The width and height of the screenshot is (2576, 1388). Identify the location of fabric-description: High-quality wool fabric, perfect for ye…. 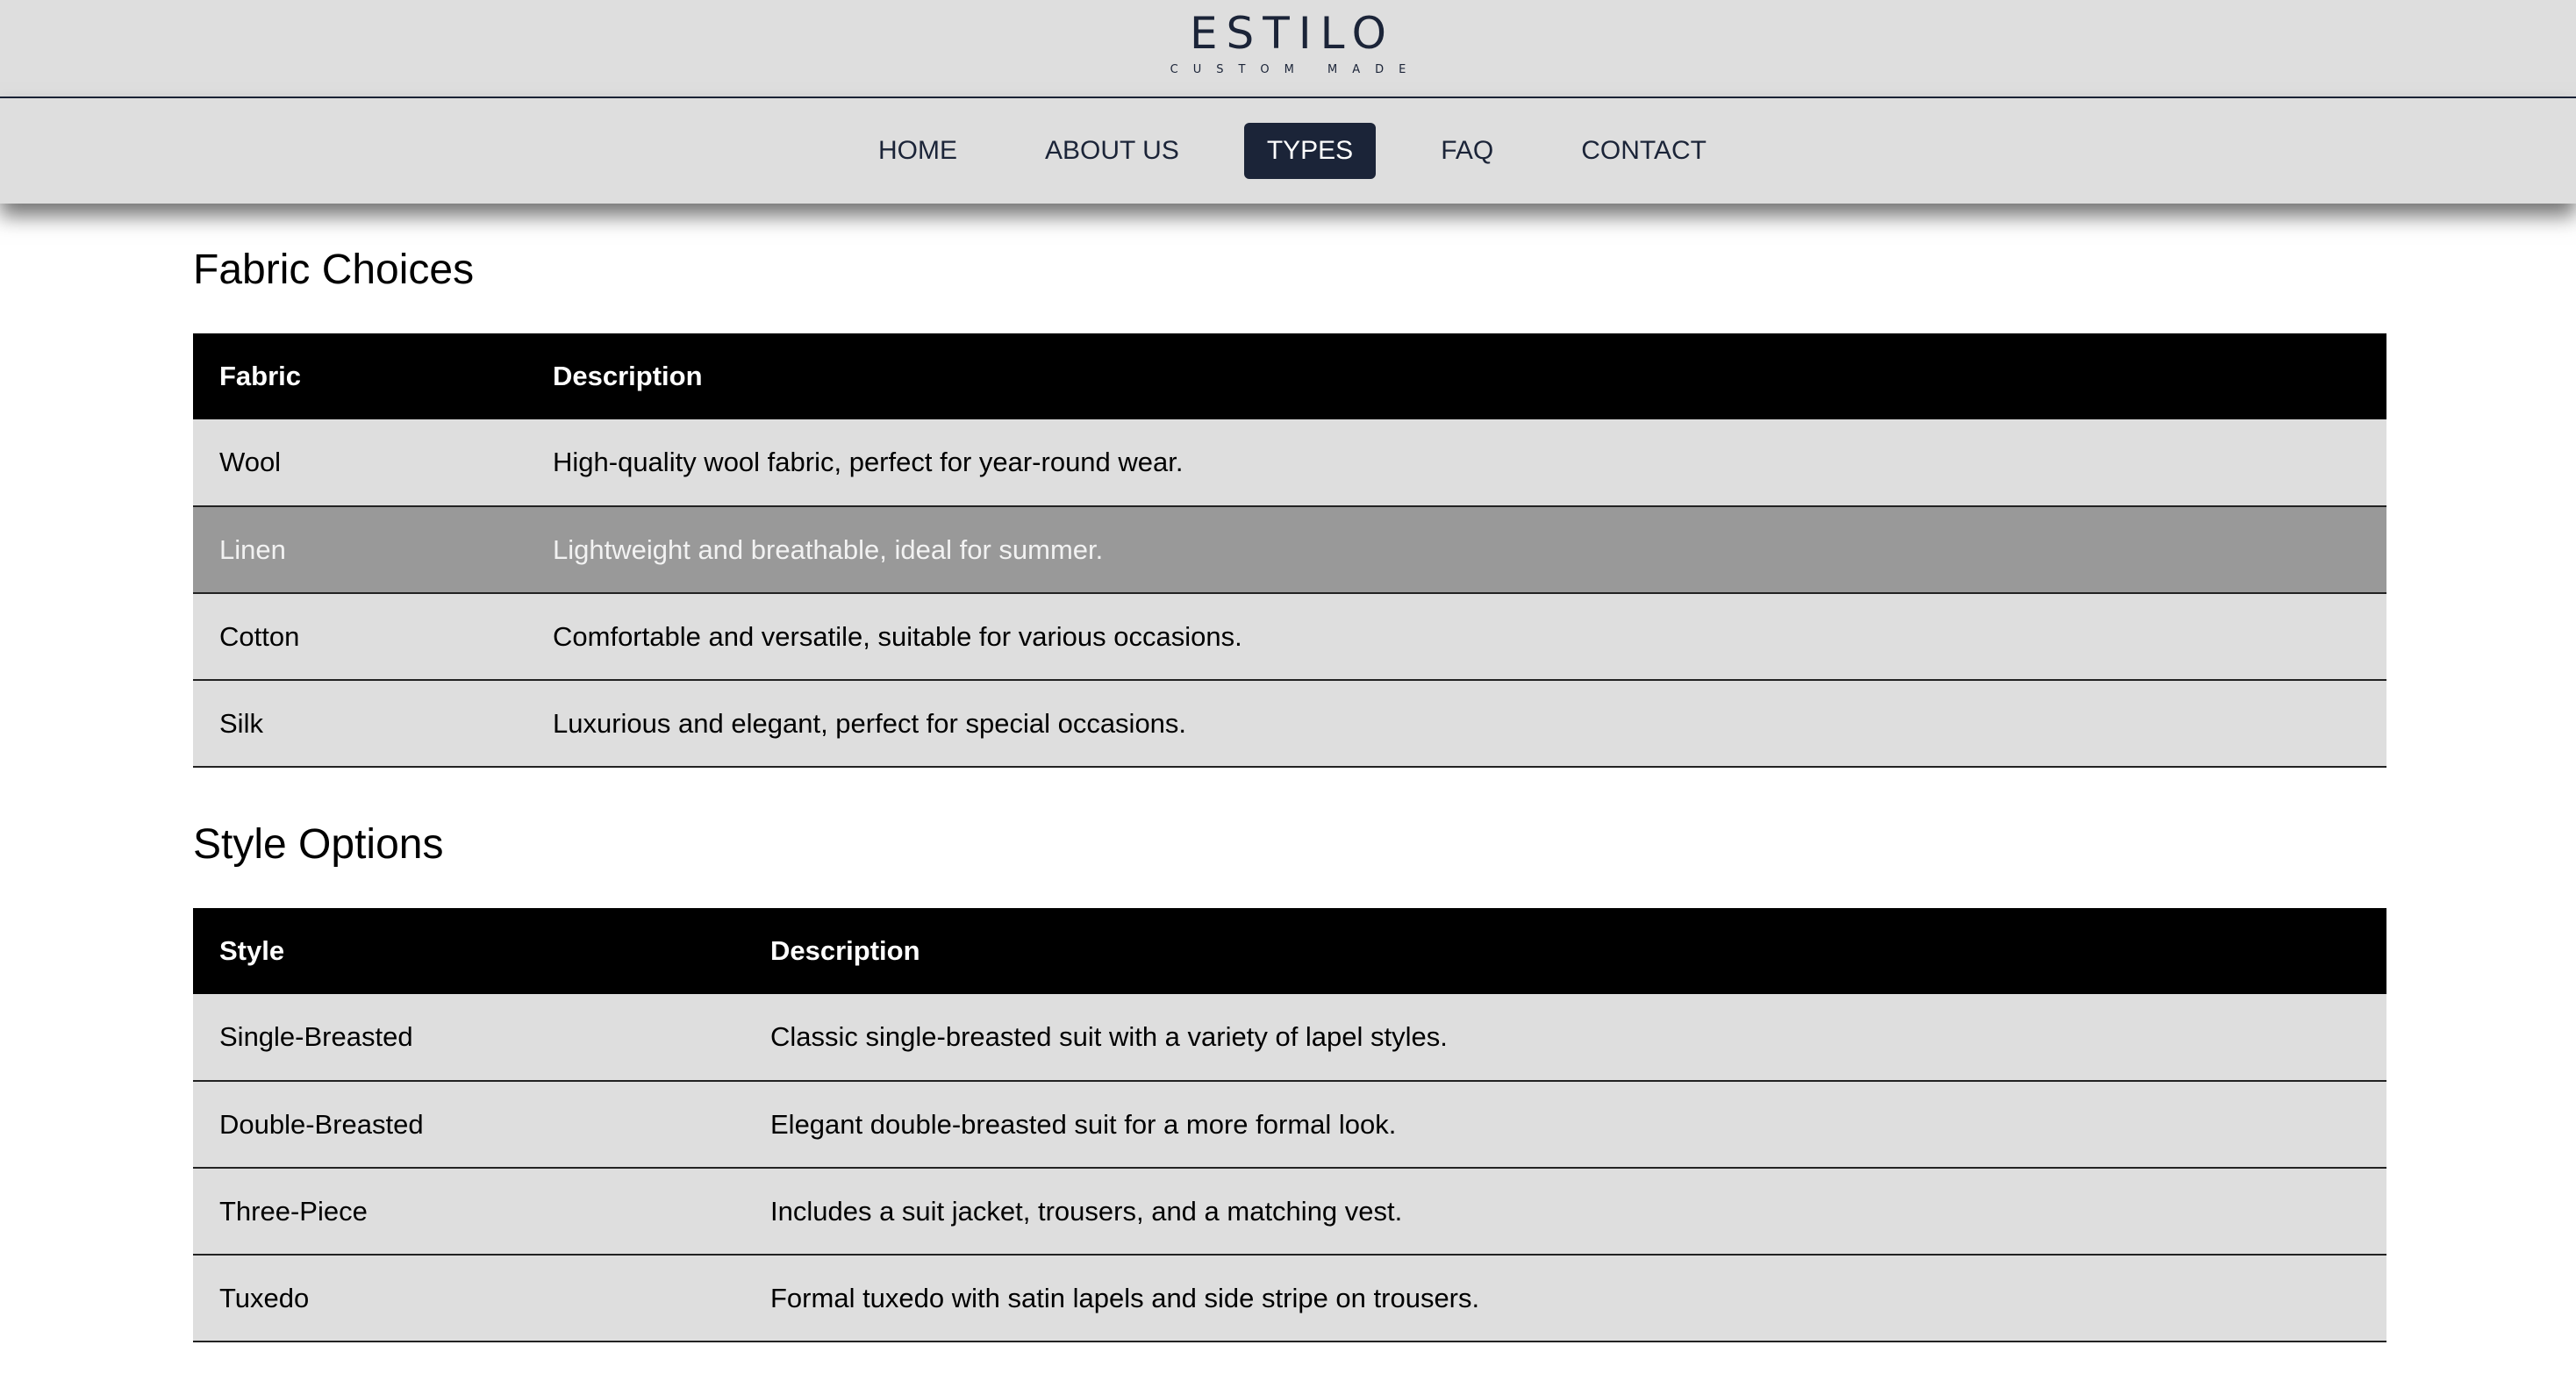
(1456, 463).